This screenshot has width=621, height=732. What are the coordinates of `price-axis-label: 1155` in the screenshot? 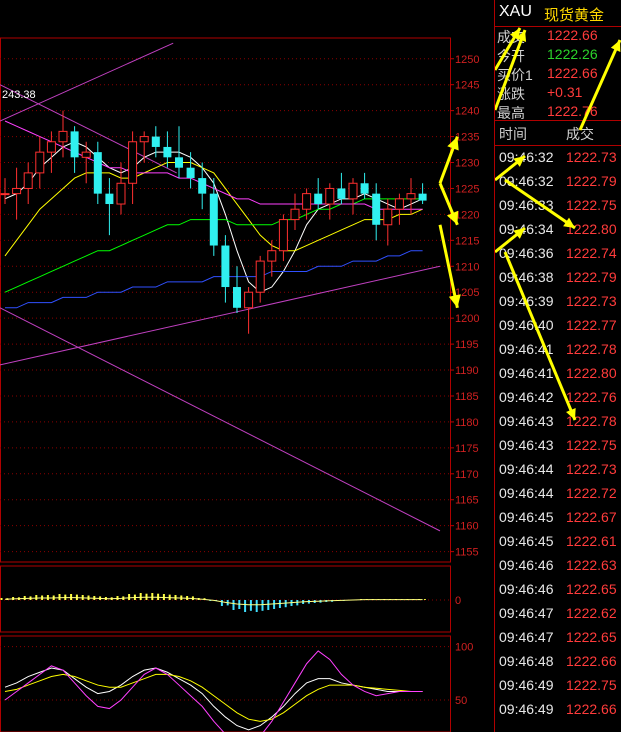 It's located at (467, 553).